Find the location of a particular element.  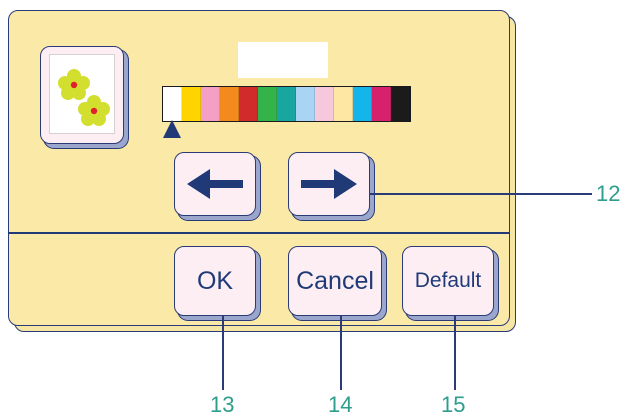

pattern-preview-frame is located at coordinates (82, 94).